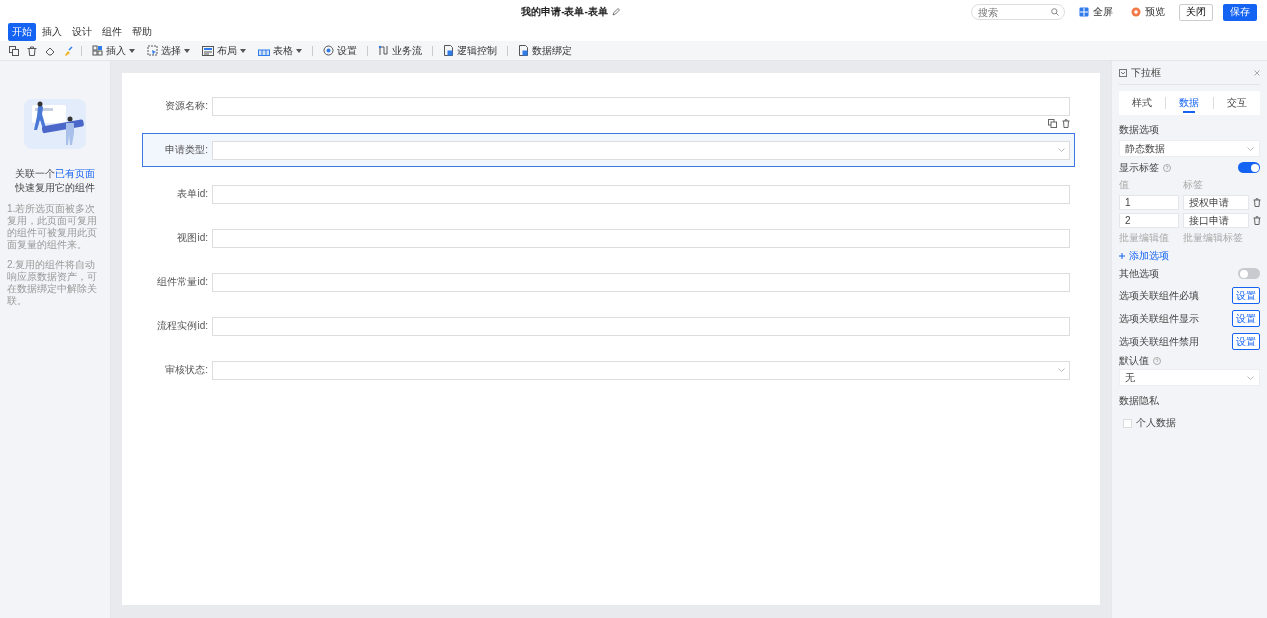  I want to click on setting-label: 默认值, so click(1134, 361).